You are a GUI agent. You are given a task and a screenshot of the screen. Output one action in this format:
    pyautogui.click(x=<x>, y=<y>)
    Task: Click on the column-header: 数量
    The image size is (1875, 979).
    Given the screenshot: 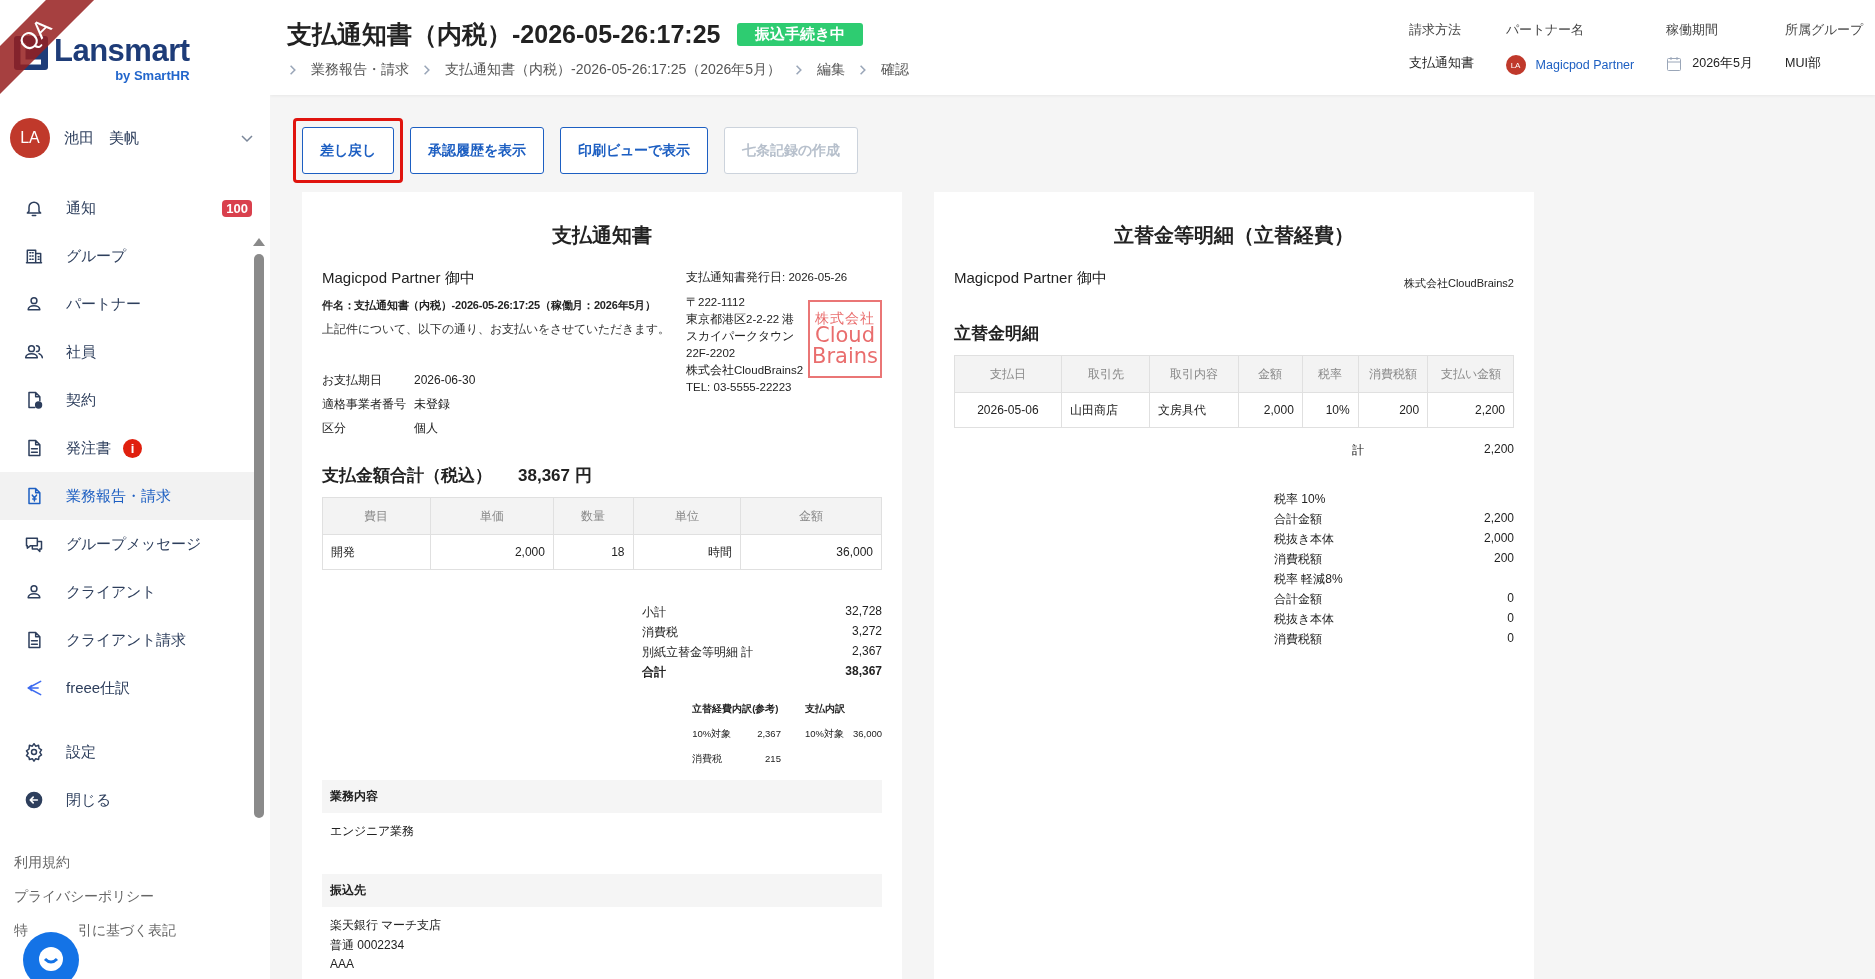 What is the action you would take?
    pyautogui.click(x=593, y=516)
    